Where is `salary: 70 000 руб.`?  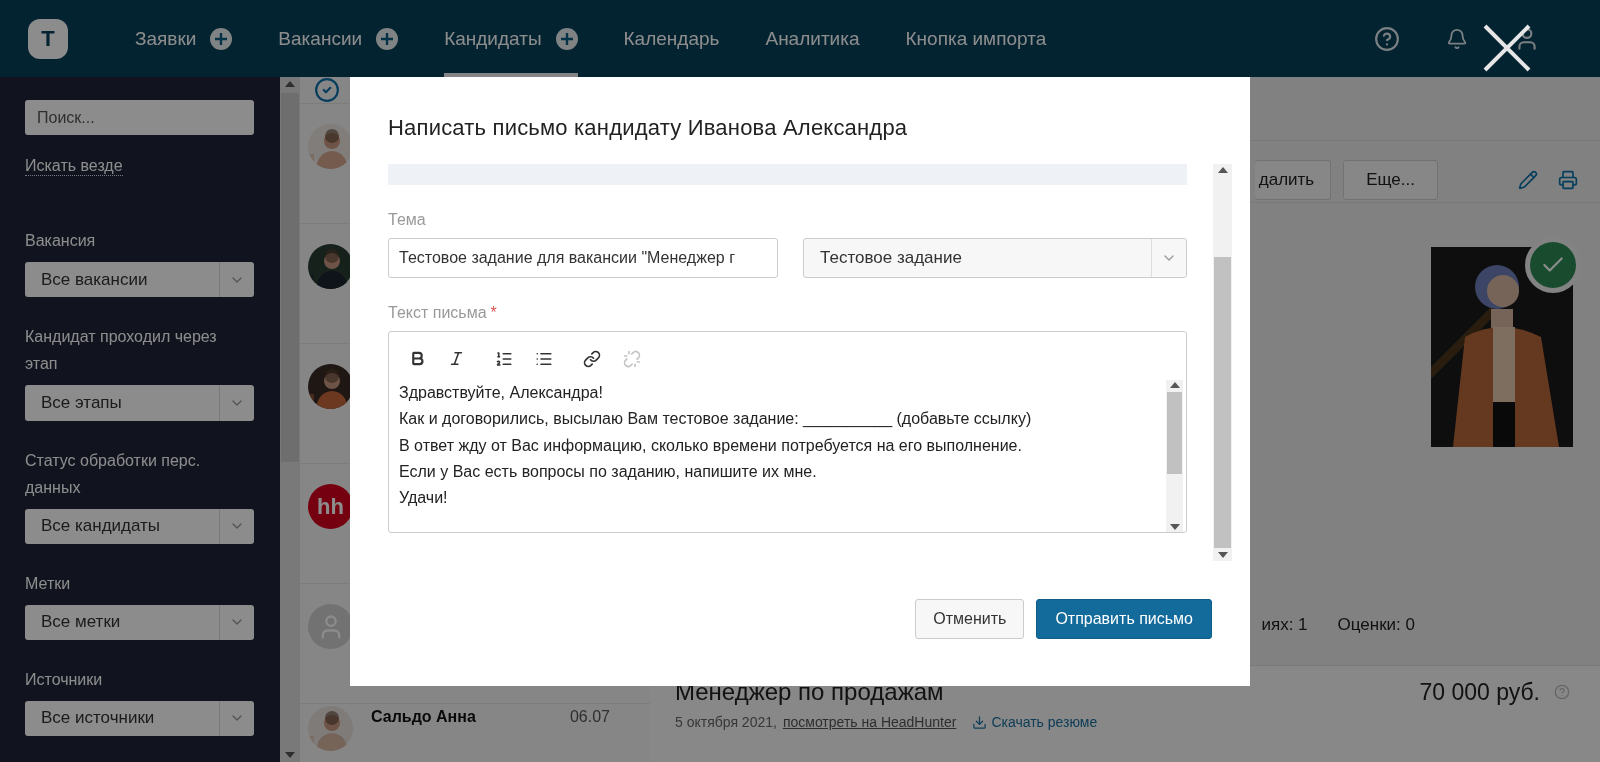
salary: 70 000 руб. is located at coordinates (1479, 692).